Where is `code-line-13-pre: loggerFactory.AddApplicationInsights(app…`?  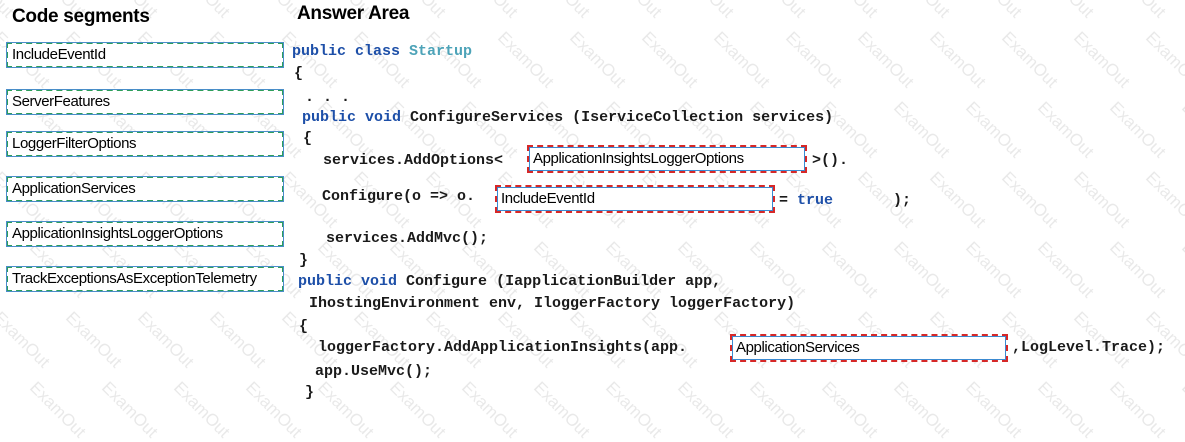 code-line-13-pre: loggerFactory.AddApplicationInsights(app… is located at coordinates (503, 347).